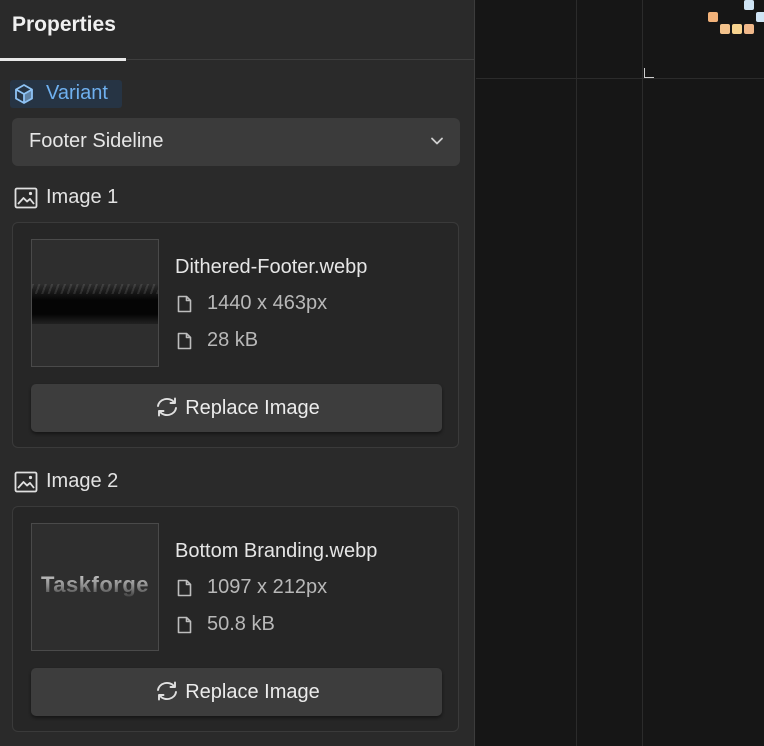 The image size is (764, 746). Describe the element at coordinates (267, 587) in the screenshot. I see `image-2-dimensions: 1097 x 212px` at that location.